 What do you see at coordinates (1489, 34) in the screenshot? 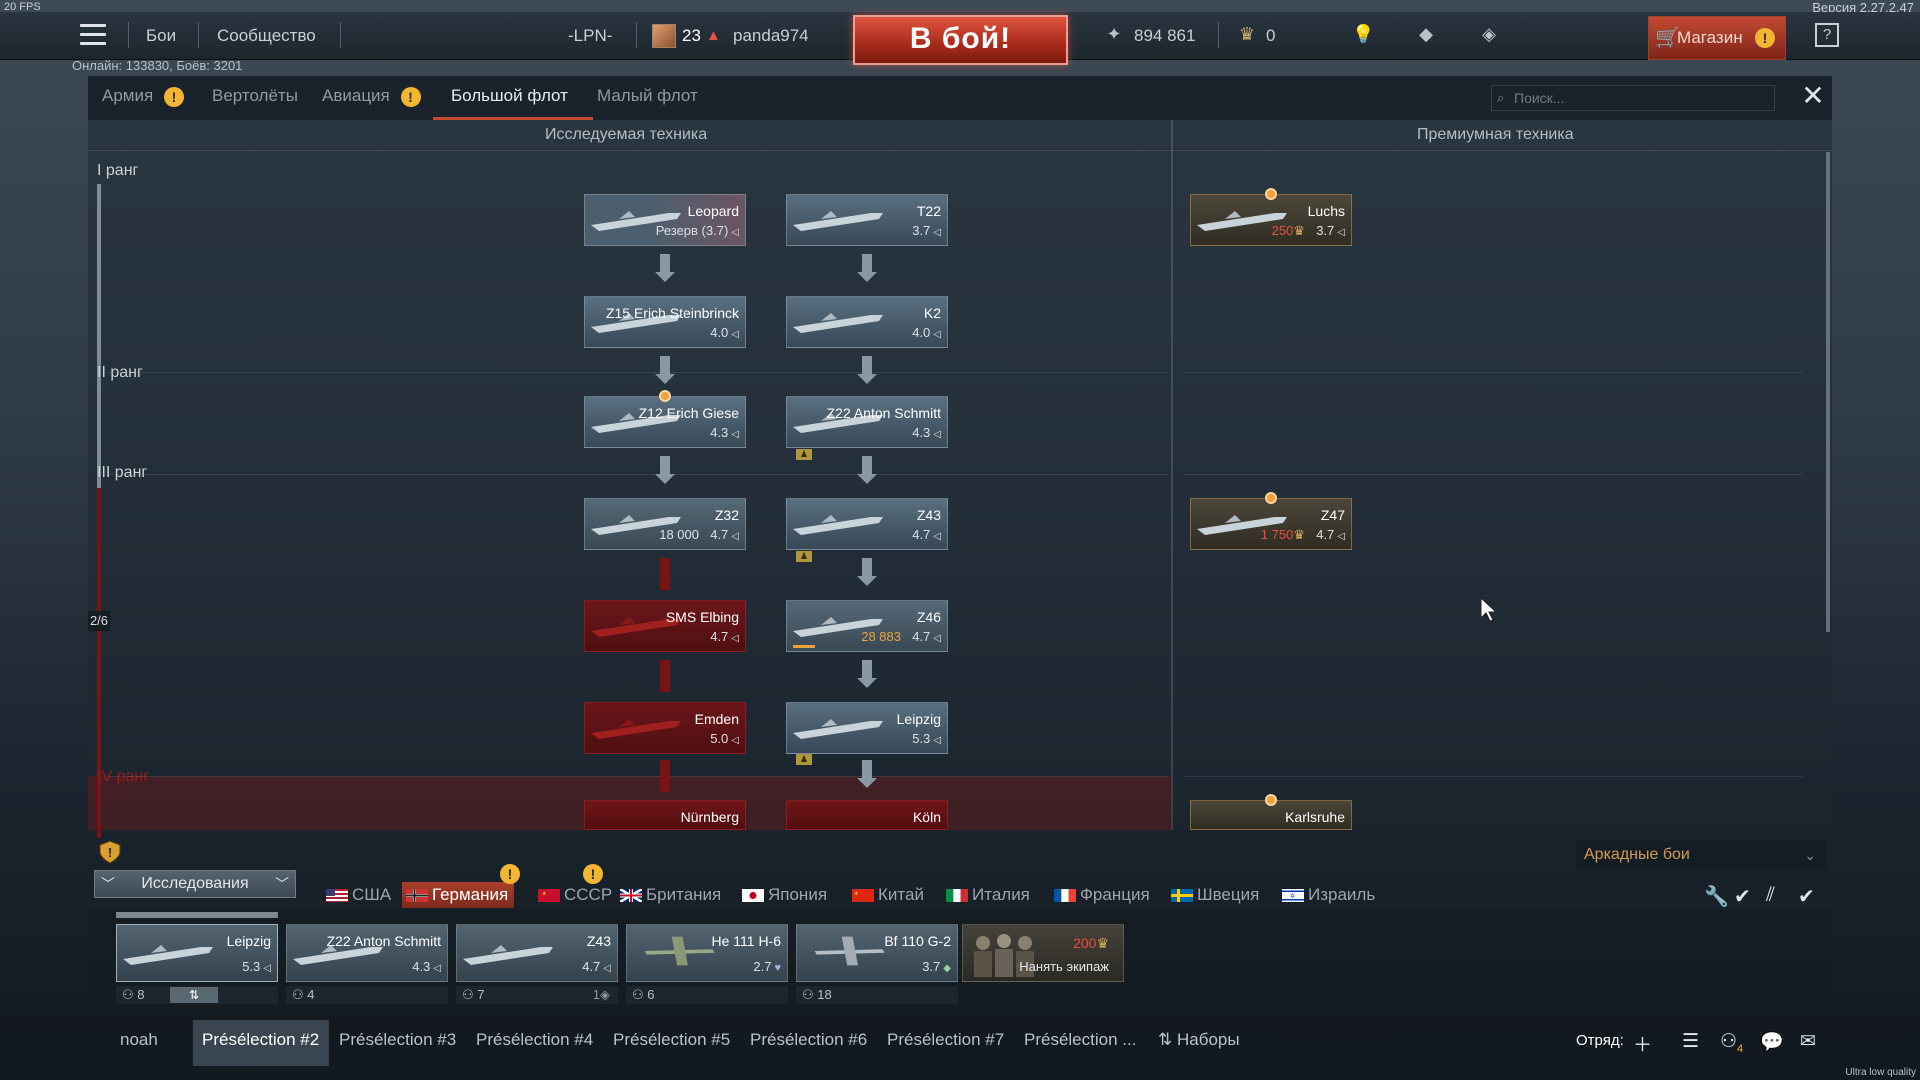
I see `coupon-icon: ◈` at bounding box center [1489, 34].